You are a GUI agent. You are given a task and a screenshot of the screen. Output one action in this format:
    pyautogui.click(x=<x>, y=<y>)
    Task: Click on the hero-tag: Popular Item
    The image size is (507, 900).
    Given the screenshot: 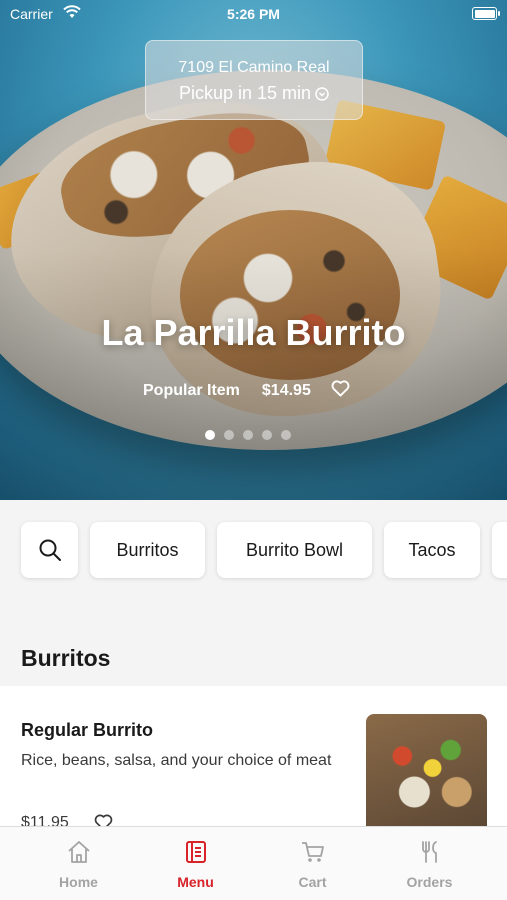 What is the action you would take?
    pyautogui.click(x=191, y=390)
    